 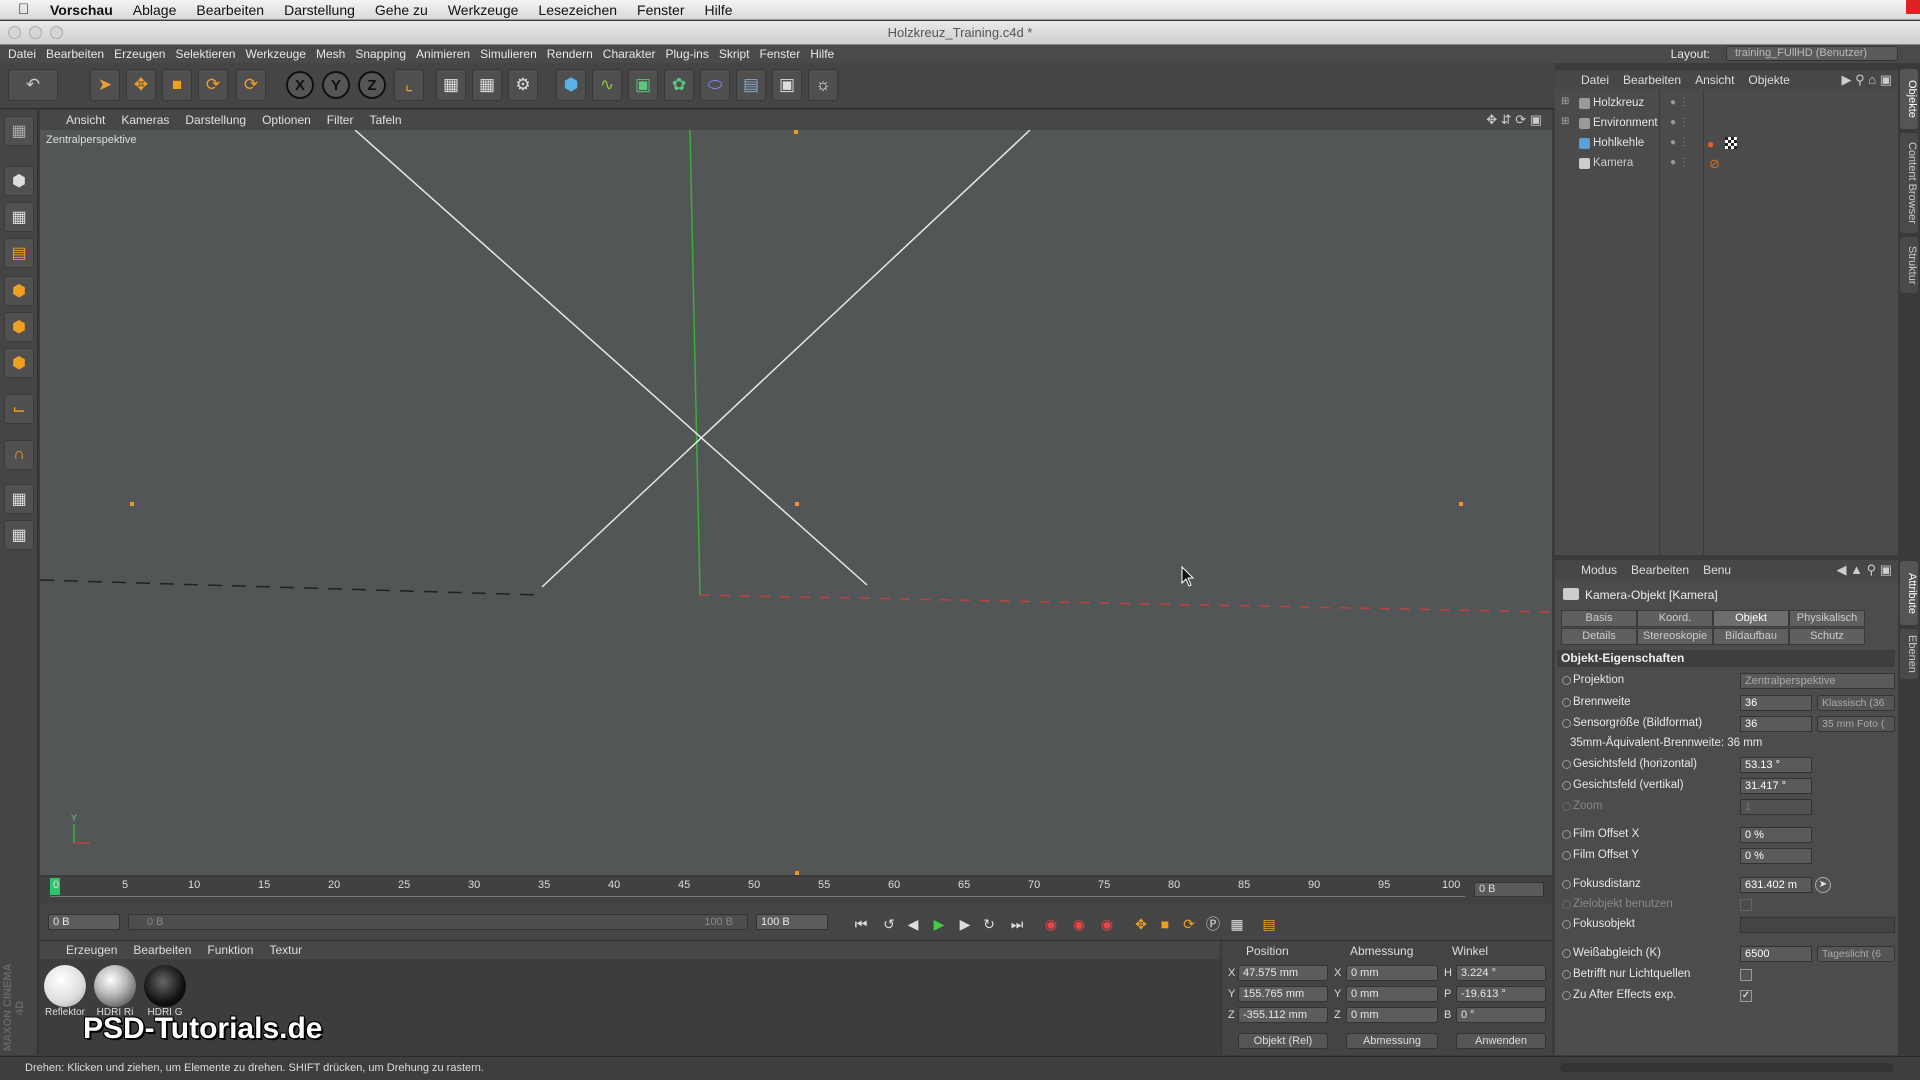 I want to click on tab-details: Details, so click(x=1599, y=636).